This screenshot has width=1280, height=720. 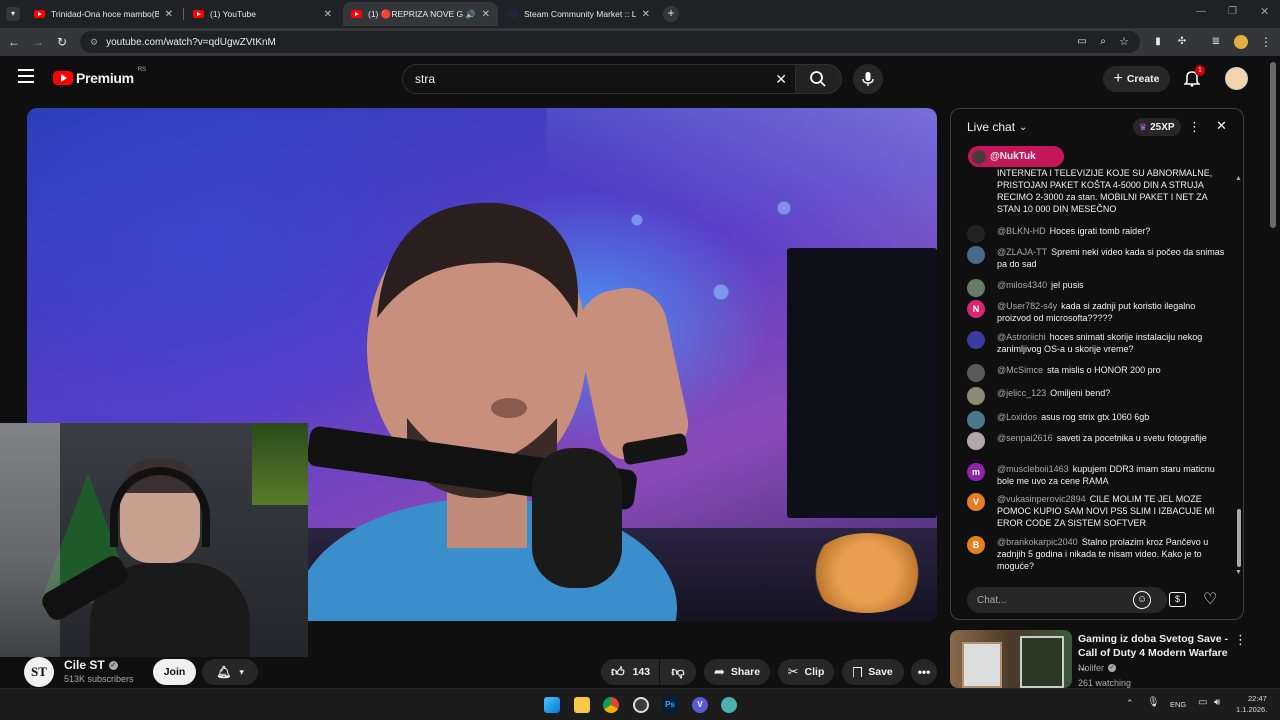 I want to click on chat-author-avatar: V, so click(x=976, y=502).